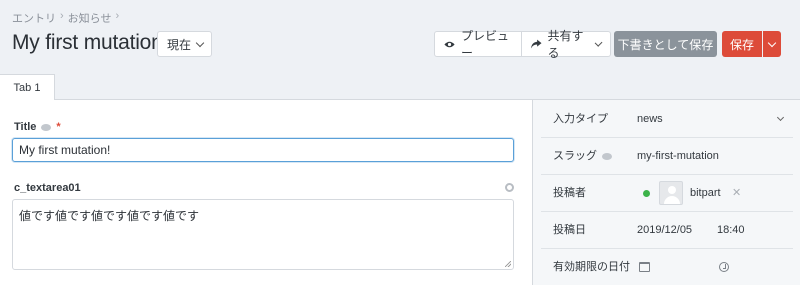  What do you see at coordinates (742, 44) in the screenshot?
I see `save-button: 保存` at bounding box center [742, 44].